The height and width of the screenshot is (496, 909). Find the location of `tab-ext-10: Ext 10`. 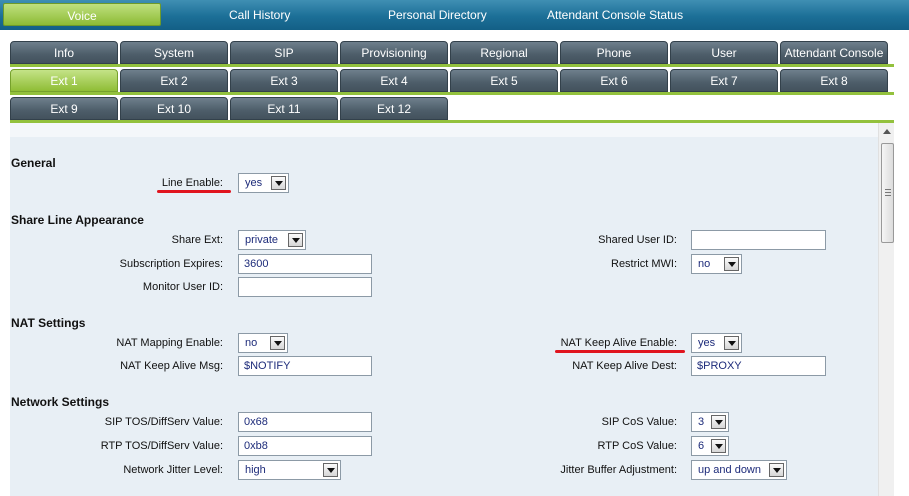

tab-ext-10: Ext 10 is located at coordinates (174, 108).